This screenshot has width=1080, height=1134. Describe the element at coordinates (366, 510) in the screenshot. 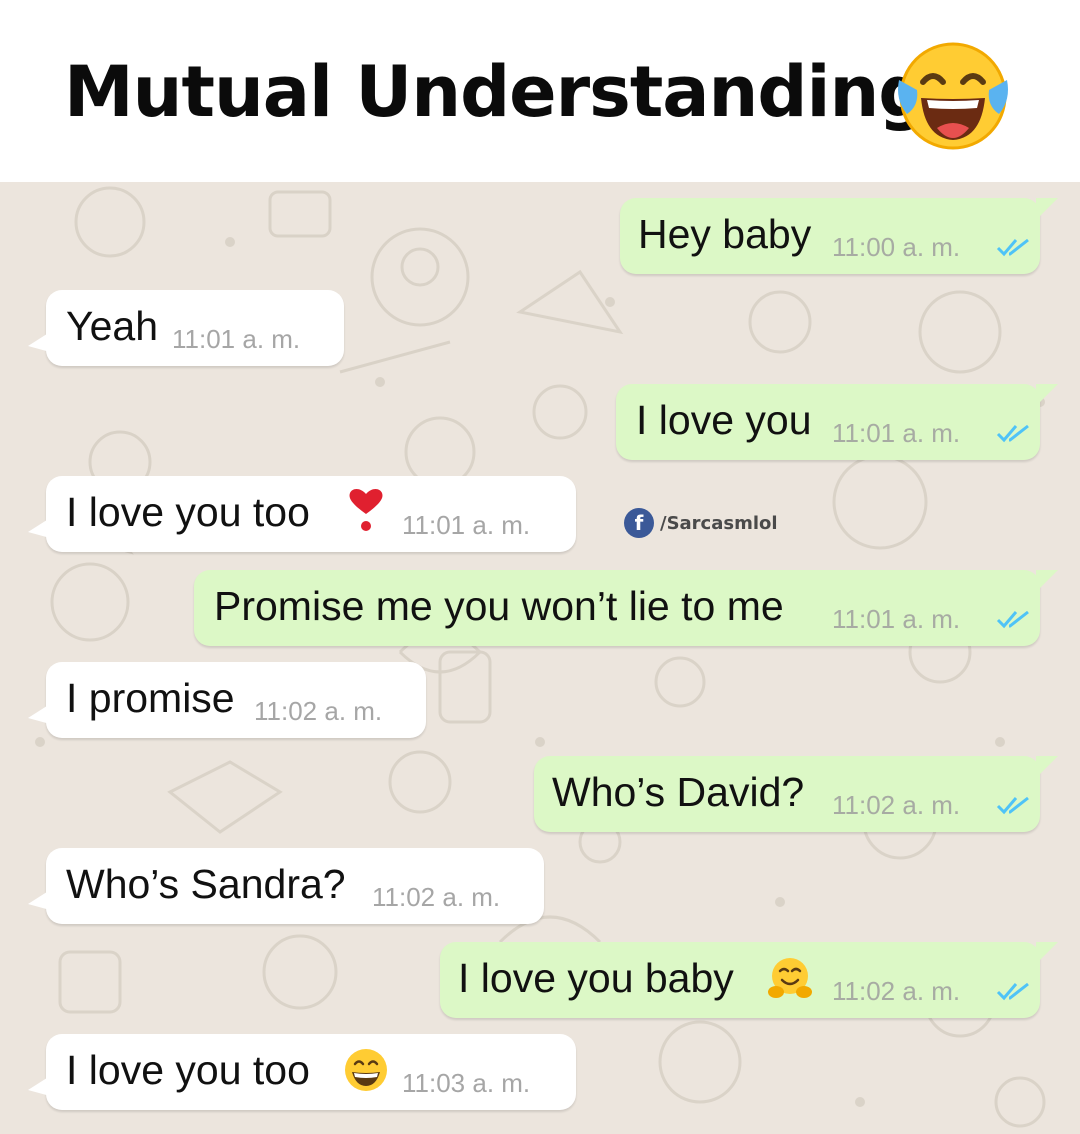

I see `red-exclamation-heart-icon` at that location.